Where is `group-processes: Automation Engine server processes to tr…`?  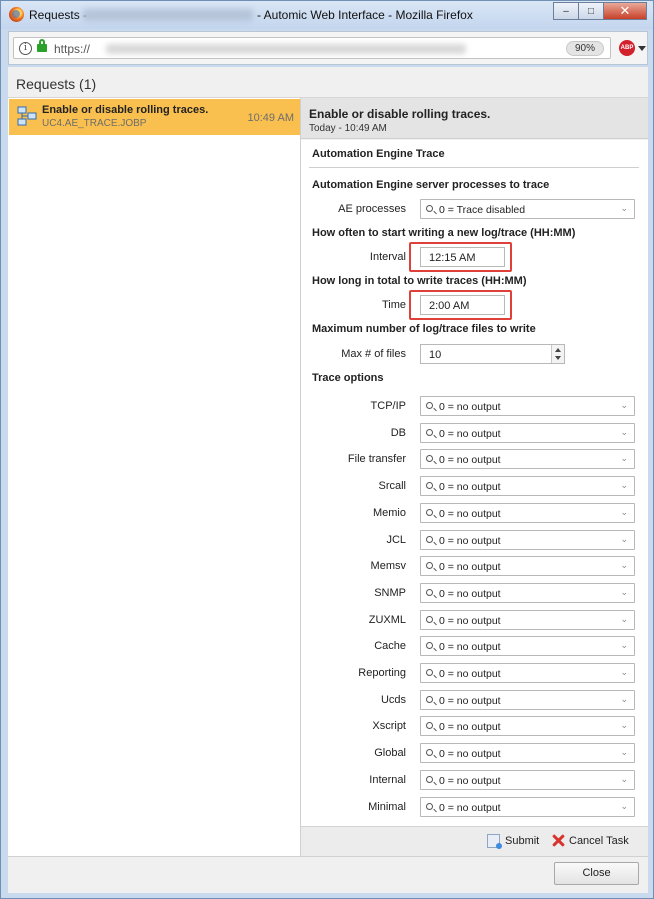 group-processes: Automation Engine server processes to tr… is located at coordinates (431, 185).